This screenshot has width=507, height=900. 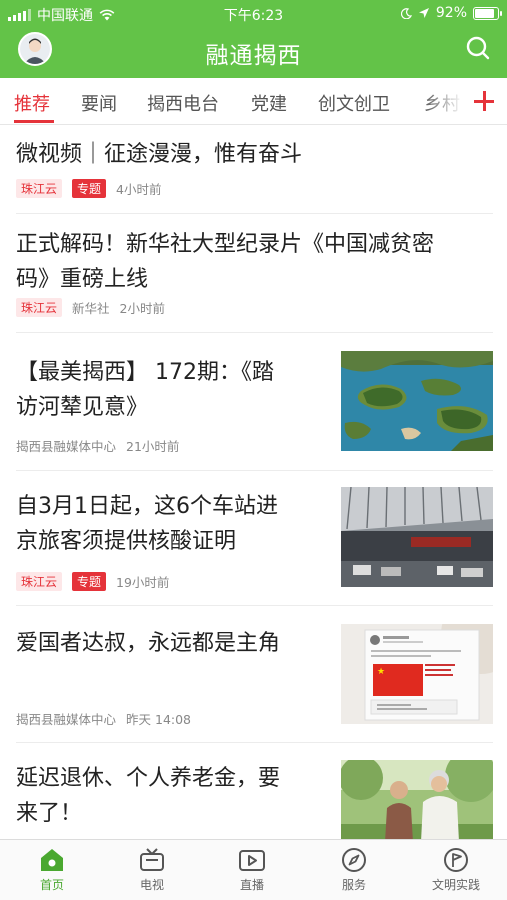 I want to click on news-meta: 揭西县融媒体中心 昨天 14:08, so click(x=103, y=718).